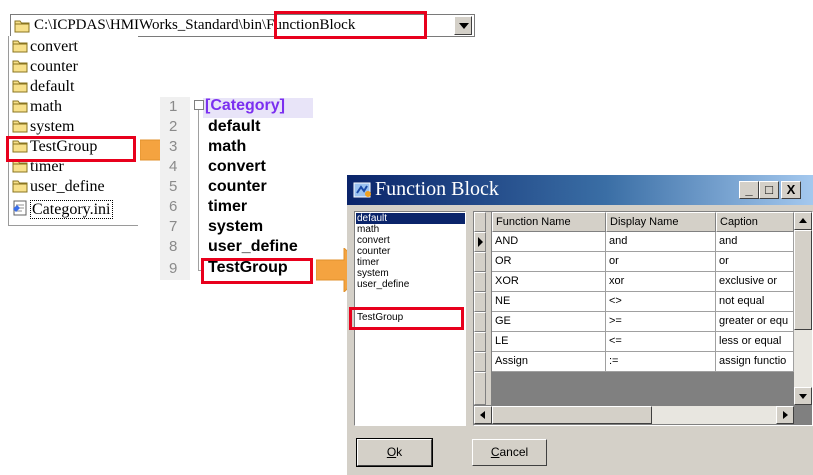  I want to click on folder-item-counter: counter, so click(45, 68).